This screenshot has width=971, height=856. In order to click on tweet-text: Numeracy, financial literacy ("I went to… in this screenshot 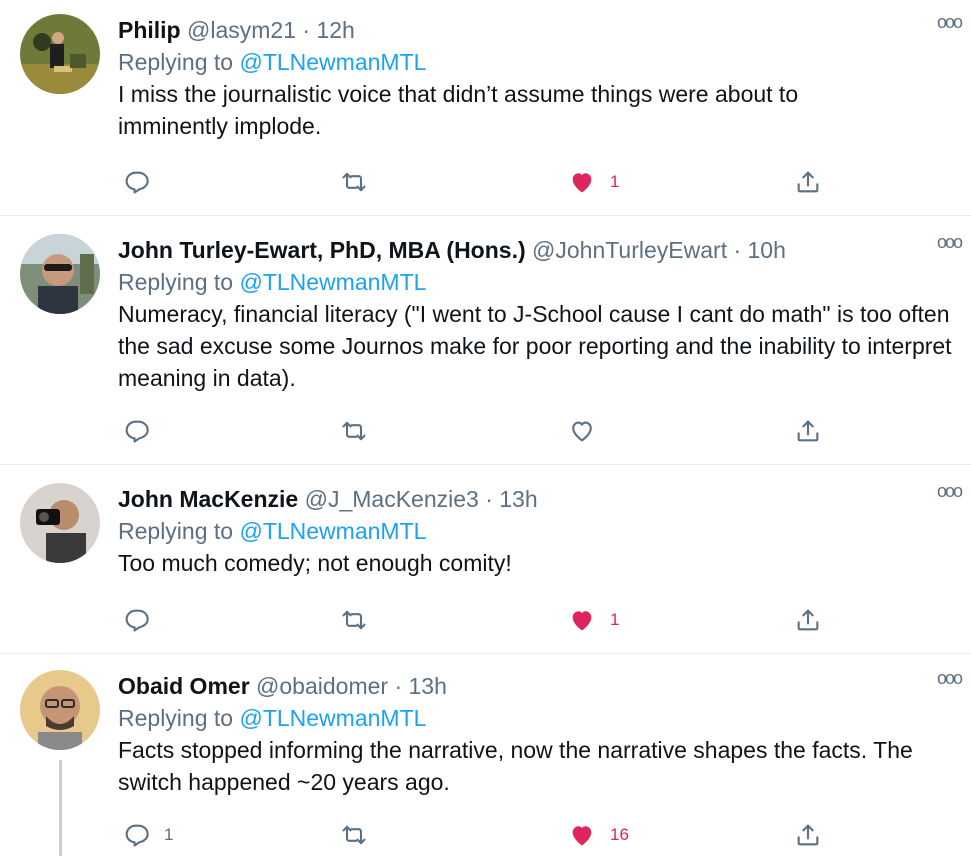, I will do `click(535, 346)`.